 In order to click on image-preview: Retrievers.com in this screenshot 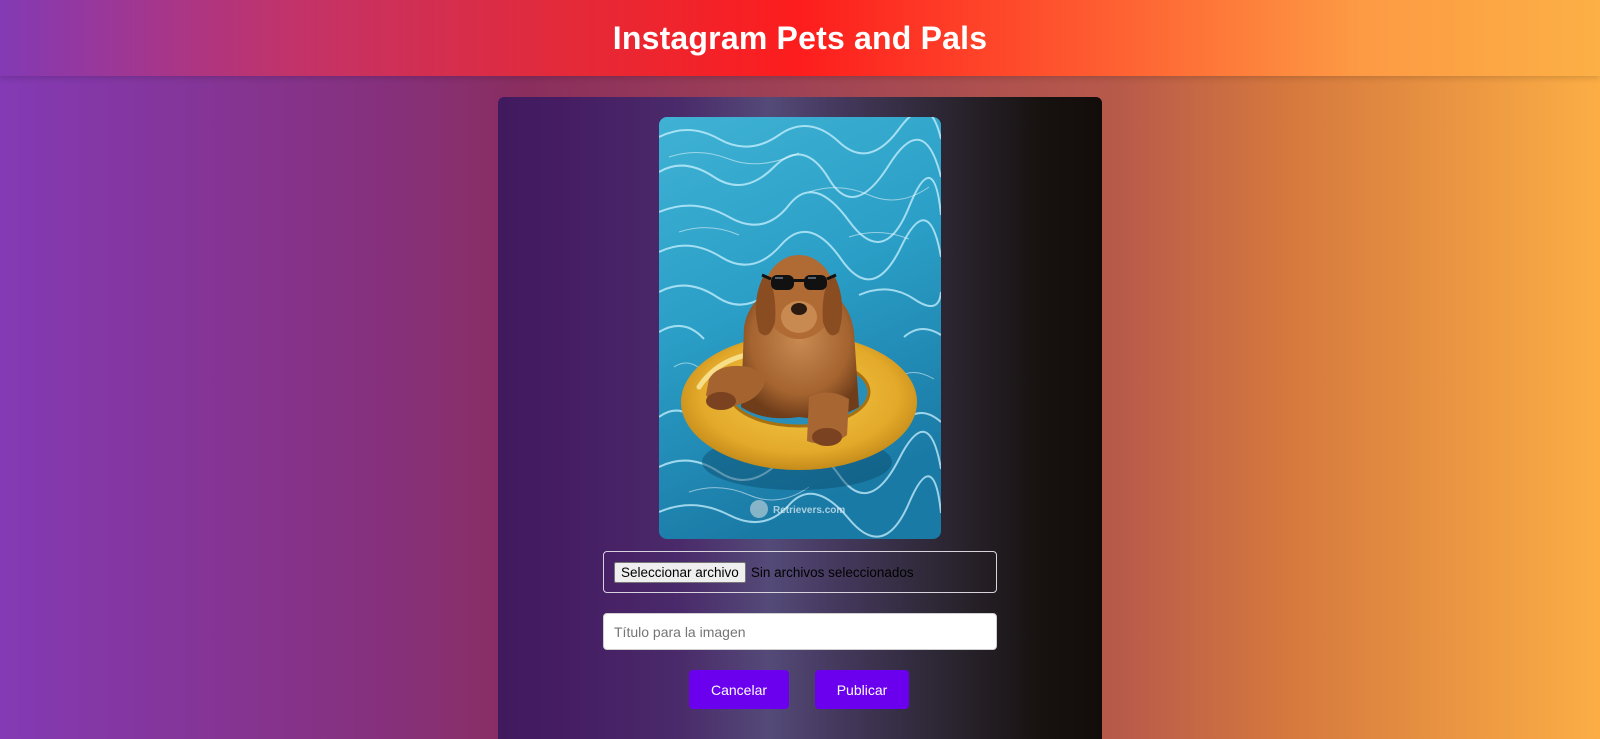, I will do `click(800, 328)`.